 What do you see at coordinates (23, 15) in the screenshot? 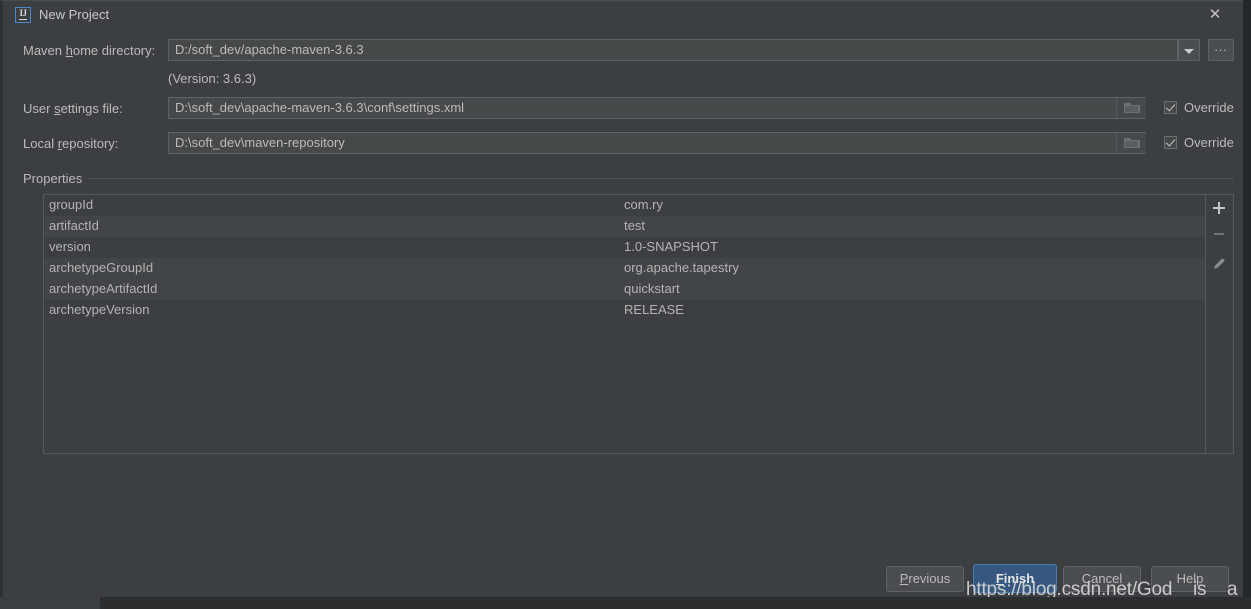
I see `intellij-idea-icon: IJ` at bounding box center [23, 15].